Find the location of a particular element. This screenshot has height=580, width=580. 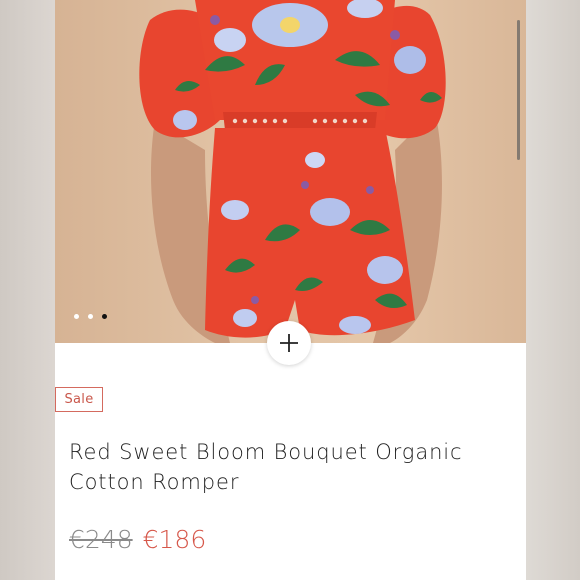

gallery-pagination is located at coordinates (90, 316).